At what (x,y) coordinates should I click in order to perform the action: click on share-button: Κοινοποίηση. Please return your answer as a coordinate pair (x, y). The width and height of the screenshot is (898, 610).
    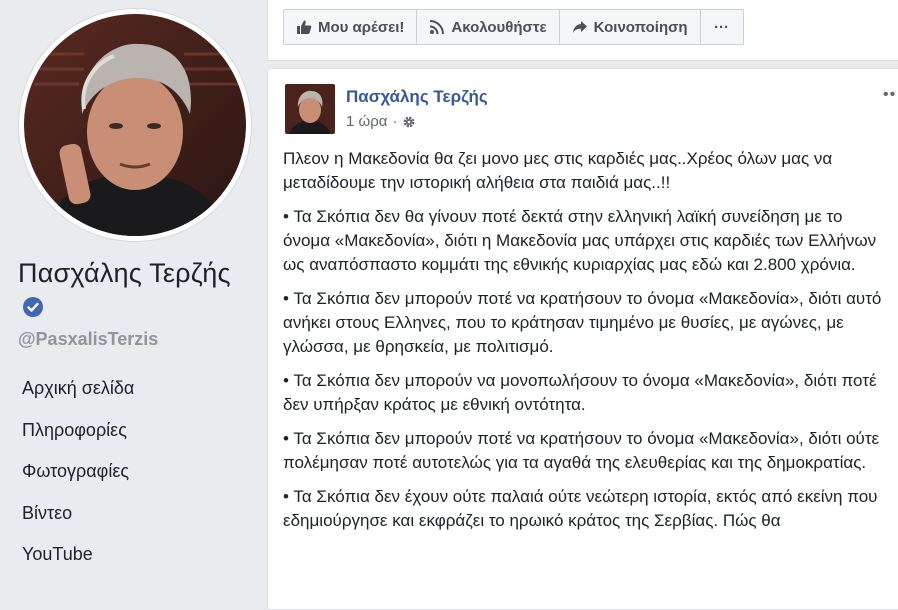
    Looking at the image, I should click on (630, 27).